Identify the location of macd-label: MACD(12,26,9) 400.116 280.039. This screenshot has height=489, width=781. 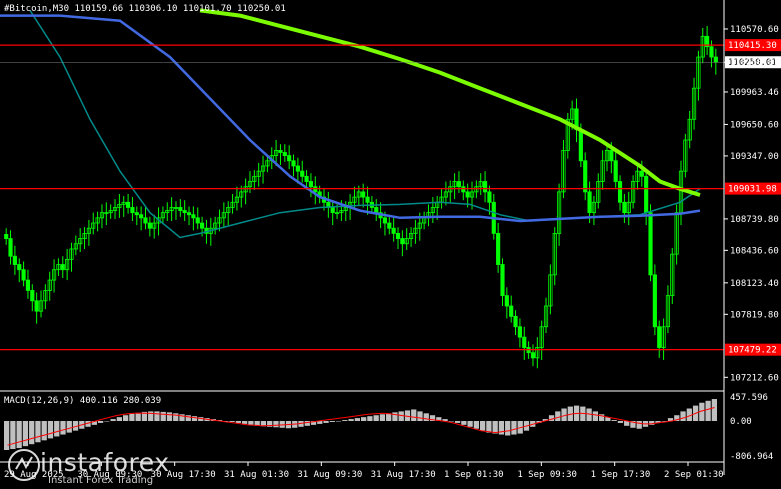
(83, 401).